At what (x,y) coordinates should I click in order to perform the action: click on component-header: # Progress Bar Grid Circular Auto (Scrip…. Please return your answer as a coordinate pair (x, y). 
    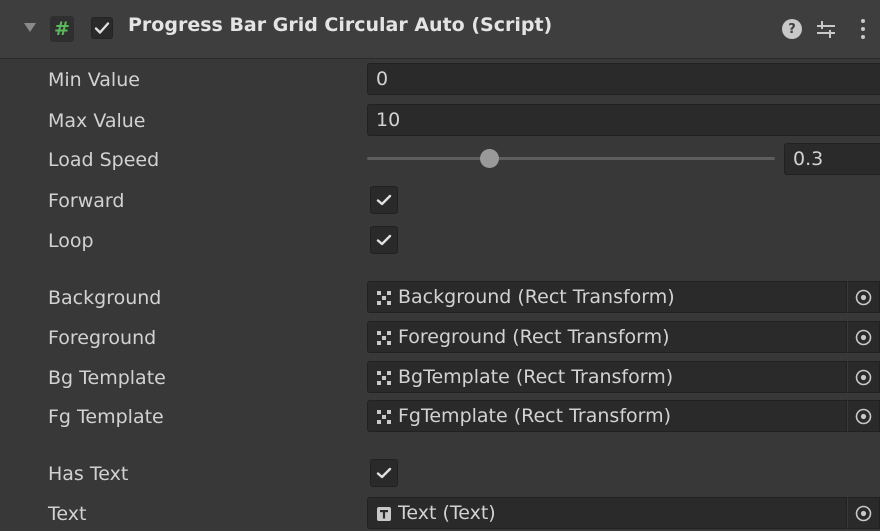
    Looking at the image, I should click on (440, 29).